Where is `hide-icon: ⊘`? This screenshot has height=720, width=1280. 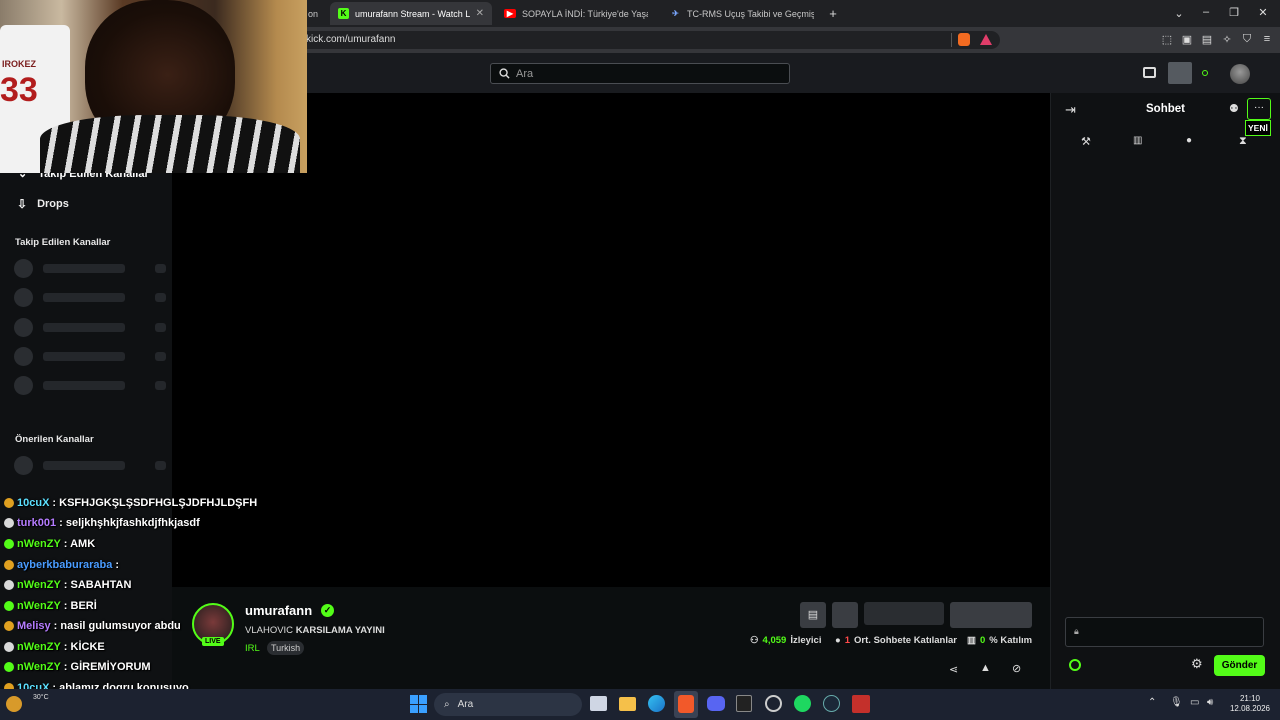
hide-icon: ⊘ is located at coordinates (1016, 668).